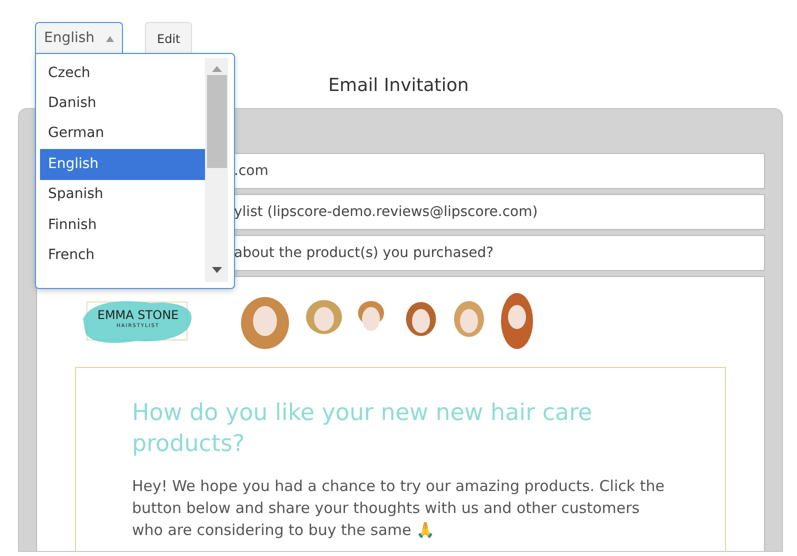 This screenshot has width=797, height=556. What do you see at coordinates (138, 315) in the screenshot?
I see `logo-name: EMMA STONE` at bounding box center [138, 315].